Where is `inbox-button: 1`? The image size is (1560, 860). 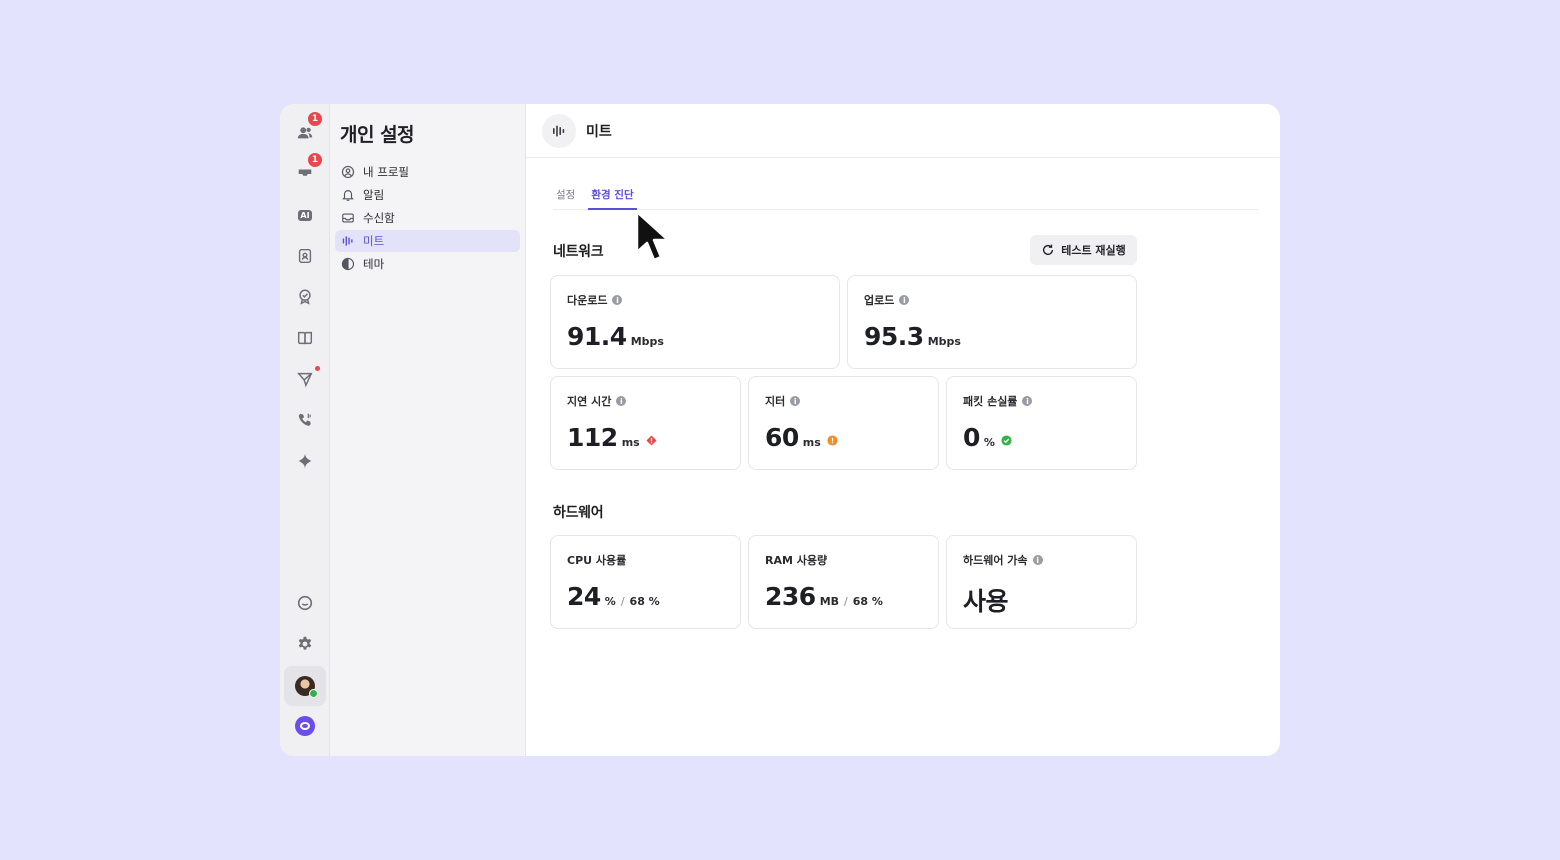
inbox-button: 1 is located at coordinates (305, 172).